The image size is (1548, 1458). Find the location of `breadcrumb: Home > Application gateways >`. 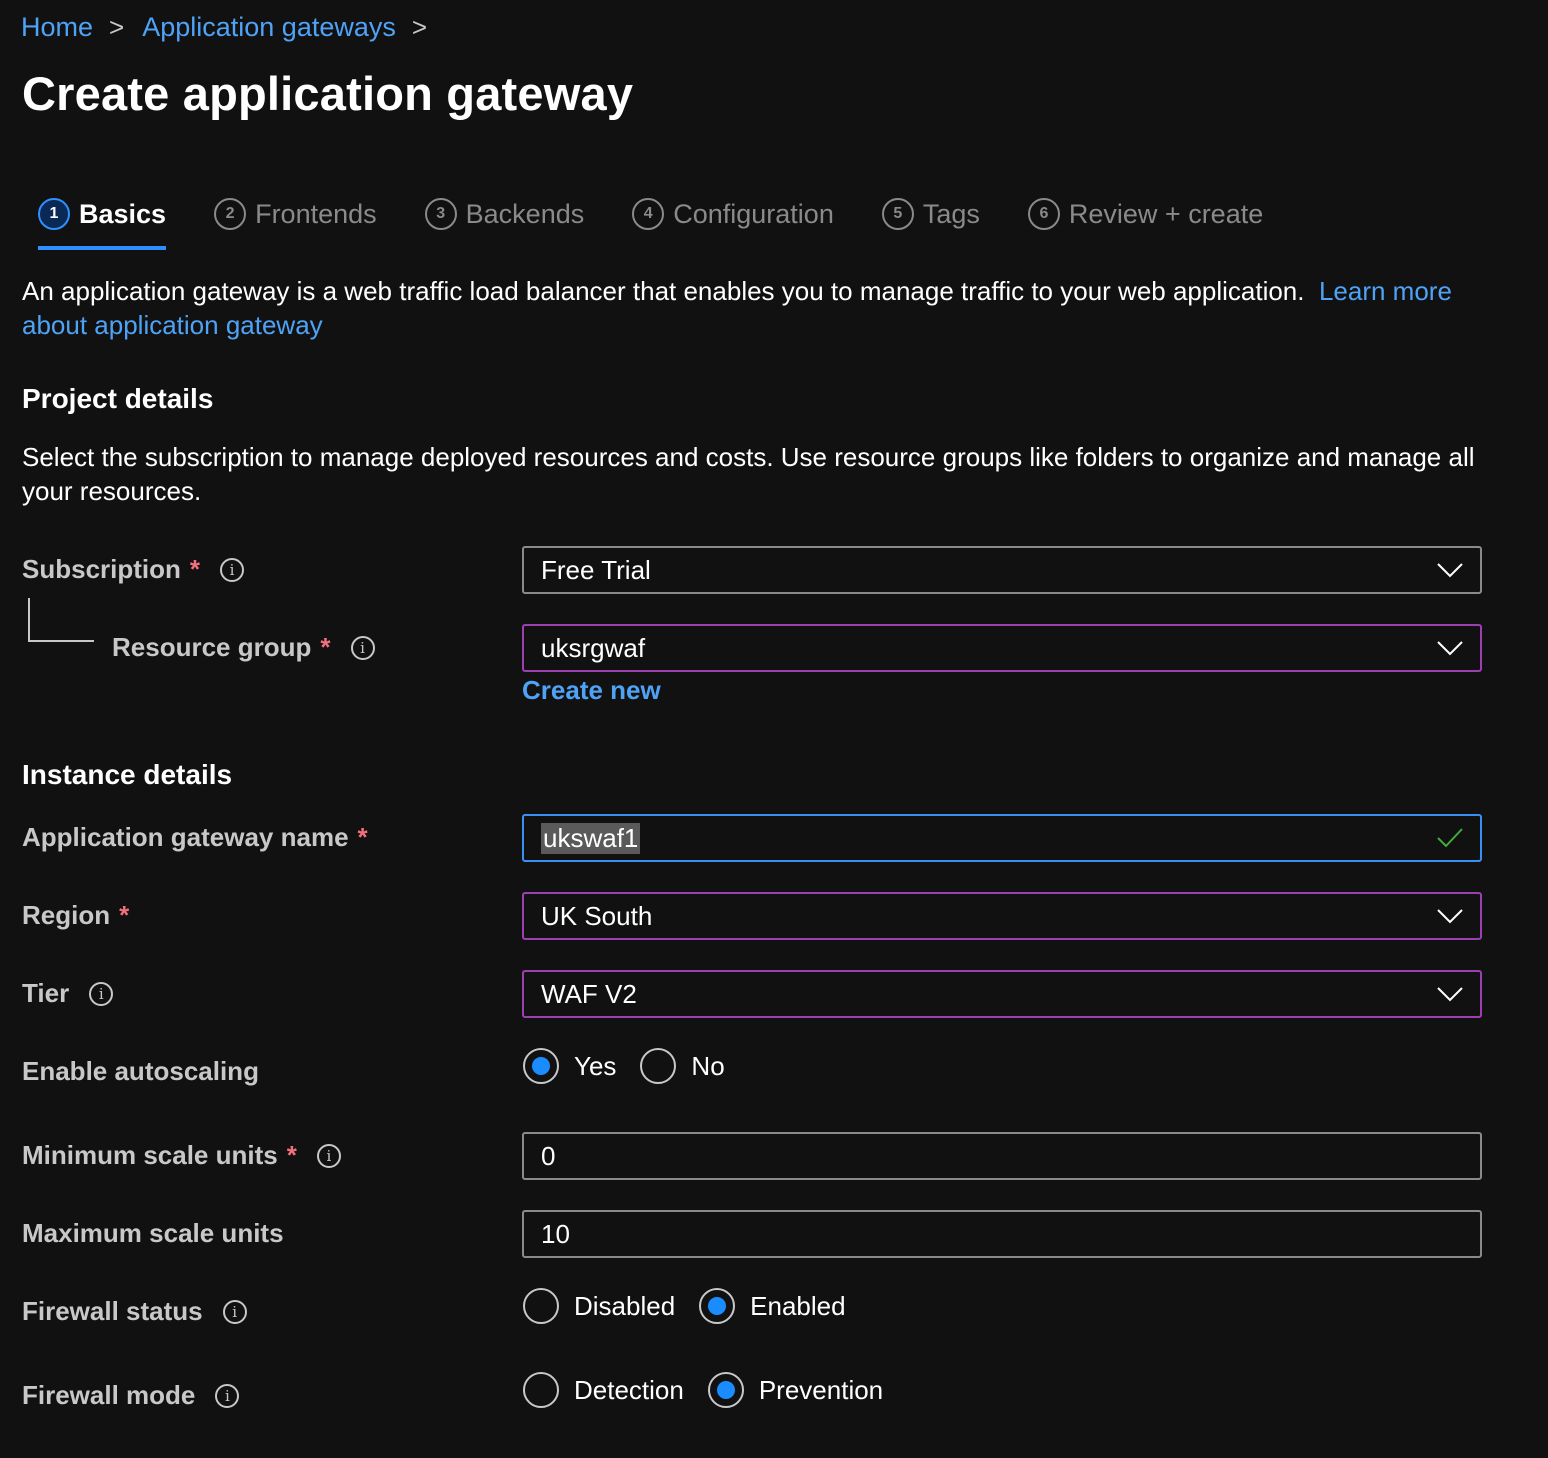

breadcrumb: Home > Application gateways > is located at coordinates (233, 27).